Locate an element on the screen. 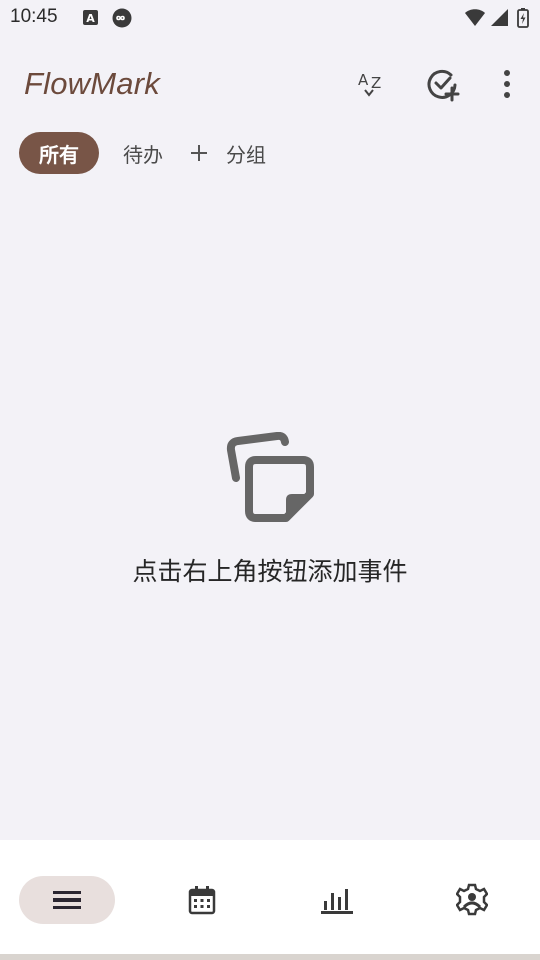  nav-calendar is located at coordinates (202, 900).